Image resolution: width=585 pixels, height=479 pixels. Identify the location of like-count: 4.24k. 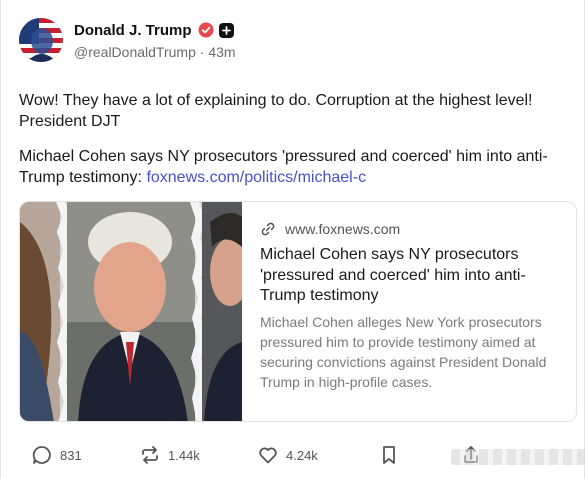
(302, 455).